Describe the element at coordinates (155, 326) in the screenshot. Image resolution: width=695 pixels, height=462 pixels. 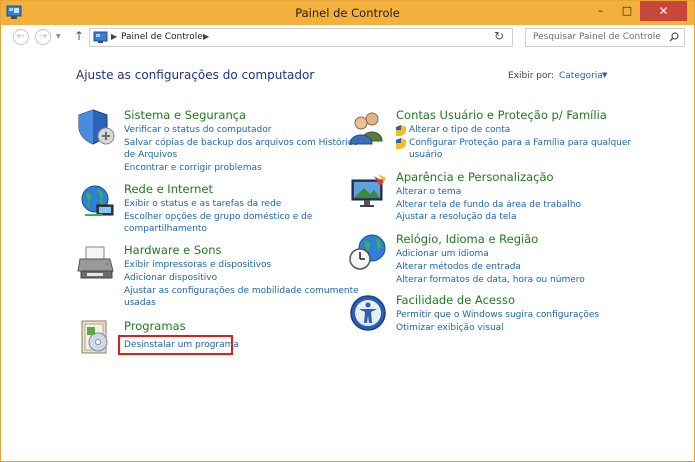
I see `category-title-programas: Programas` at that location.